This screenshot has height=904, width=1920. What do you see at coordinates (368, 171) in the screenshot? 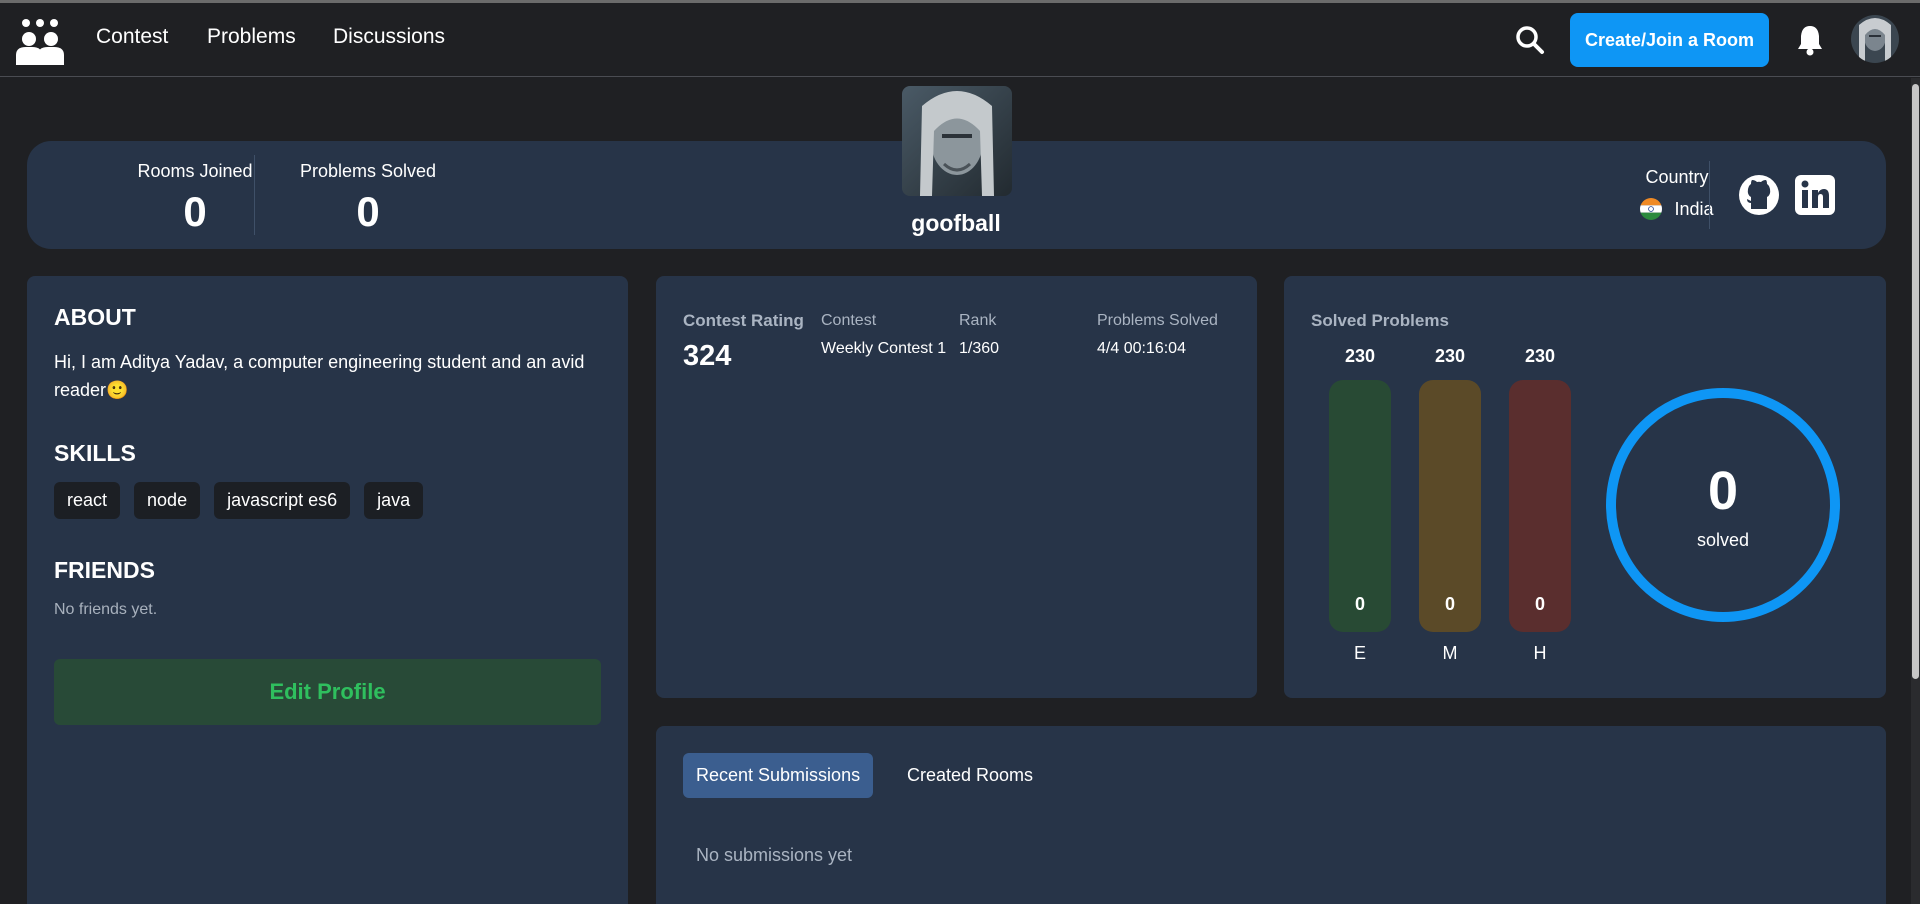
I see `problems-solved-label: Problems Solved` at bounding box center [368, 171].